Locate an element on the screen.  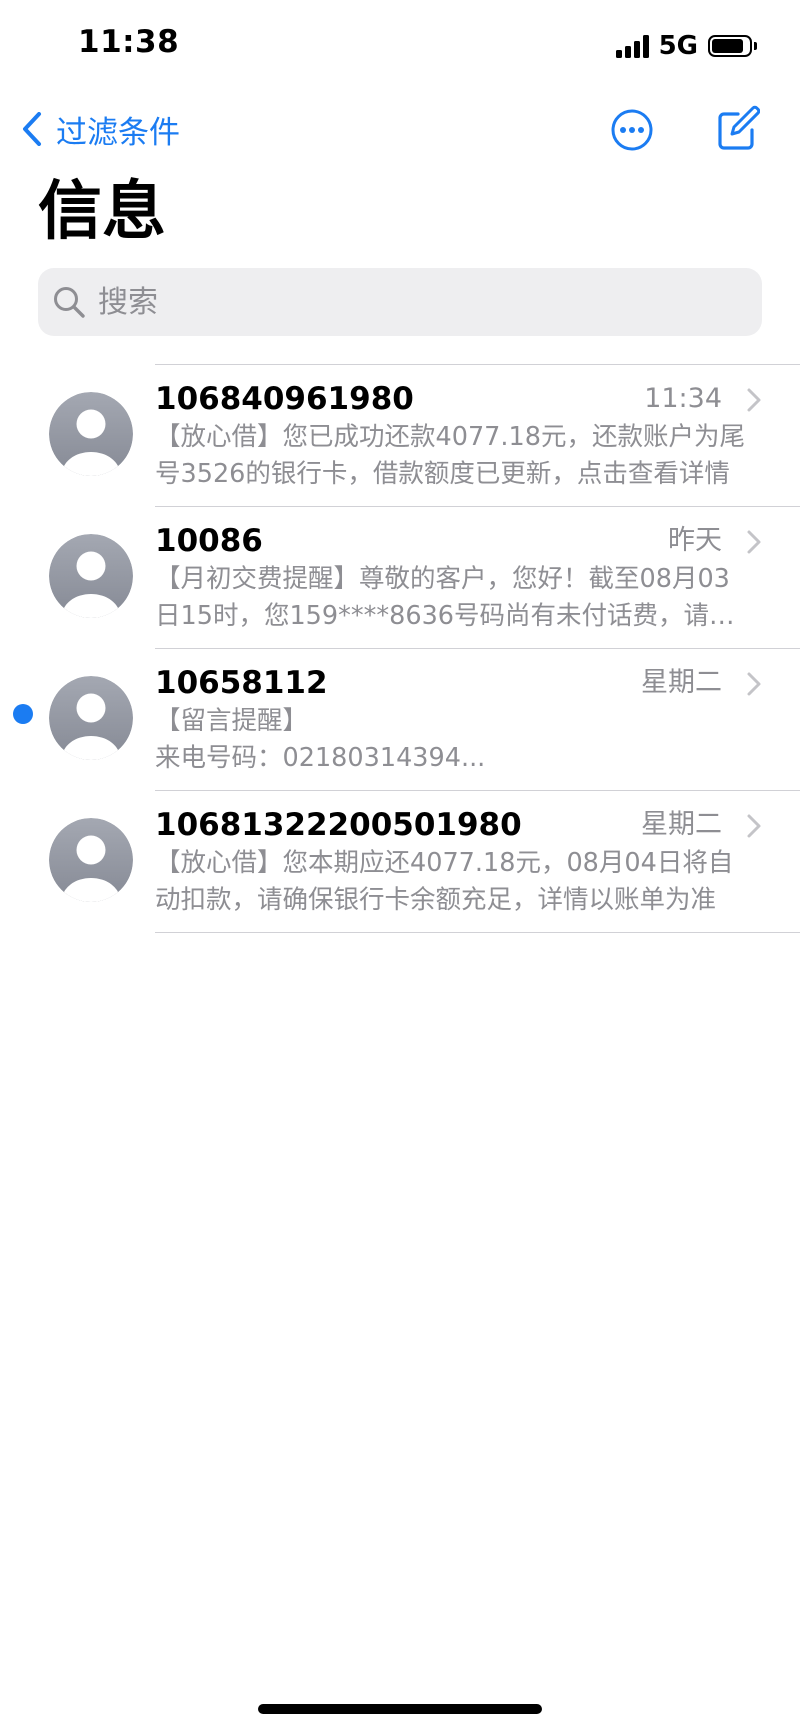
battery-level-fill is located at coordinates (727, 46).